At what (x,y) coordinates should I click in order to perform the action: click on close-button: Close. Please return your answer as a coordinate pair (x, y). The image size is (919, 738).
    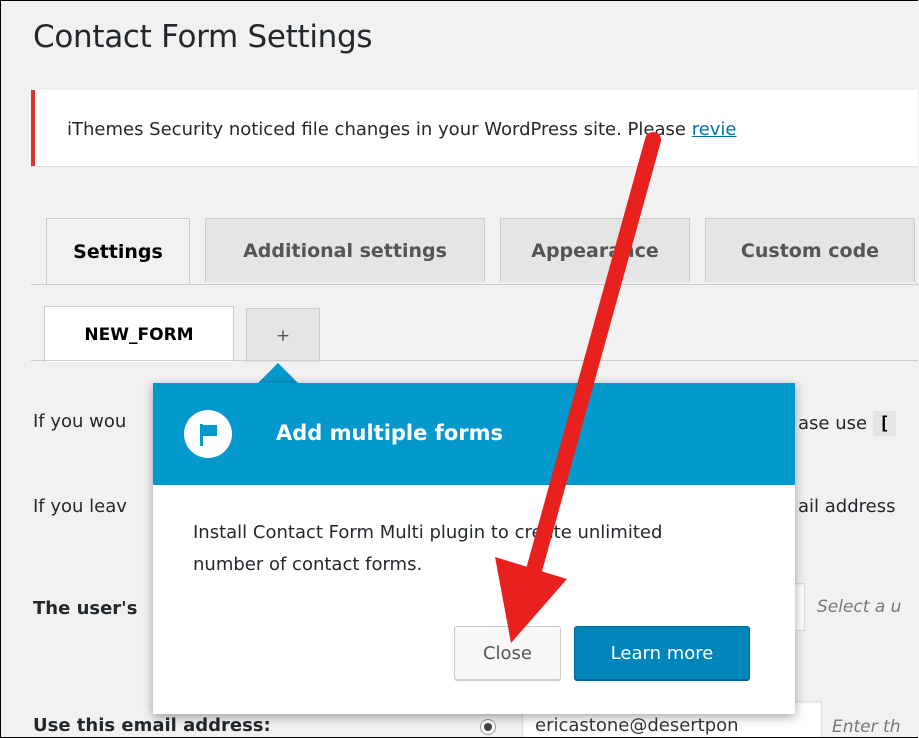
    Looking at the image, I should click on (507, 653).